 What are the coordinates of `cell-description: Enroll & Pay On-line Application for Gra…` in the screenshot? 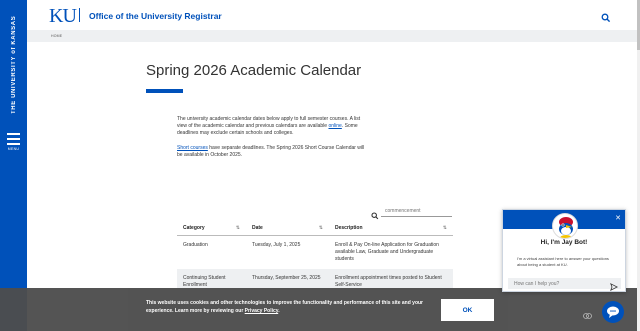 It's located at (387, 251).